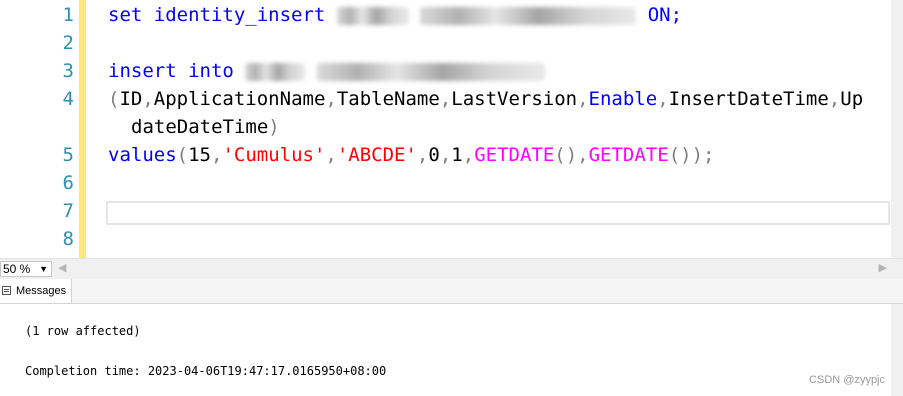 The height and width of the screenshot is (396, 903). I want to click on line-number: 5, so click(68, 155).